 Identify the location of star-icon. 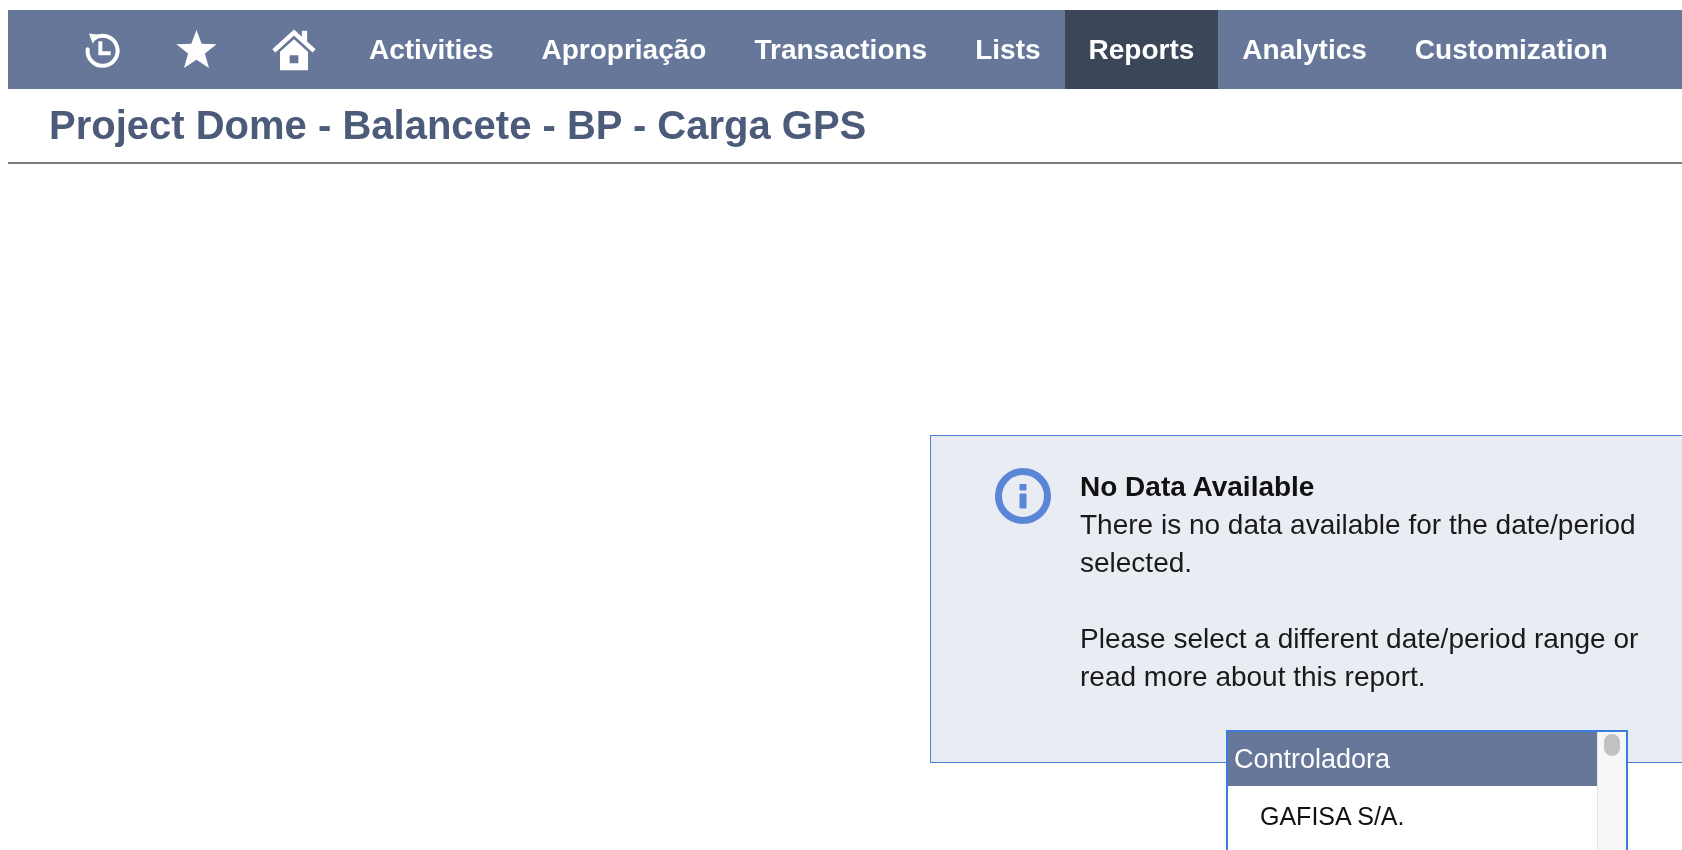
(196, 49).